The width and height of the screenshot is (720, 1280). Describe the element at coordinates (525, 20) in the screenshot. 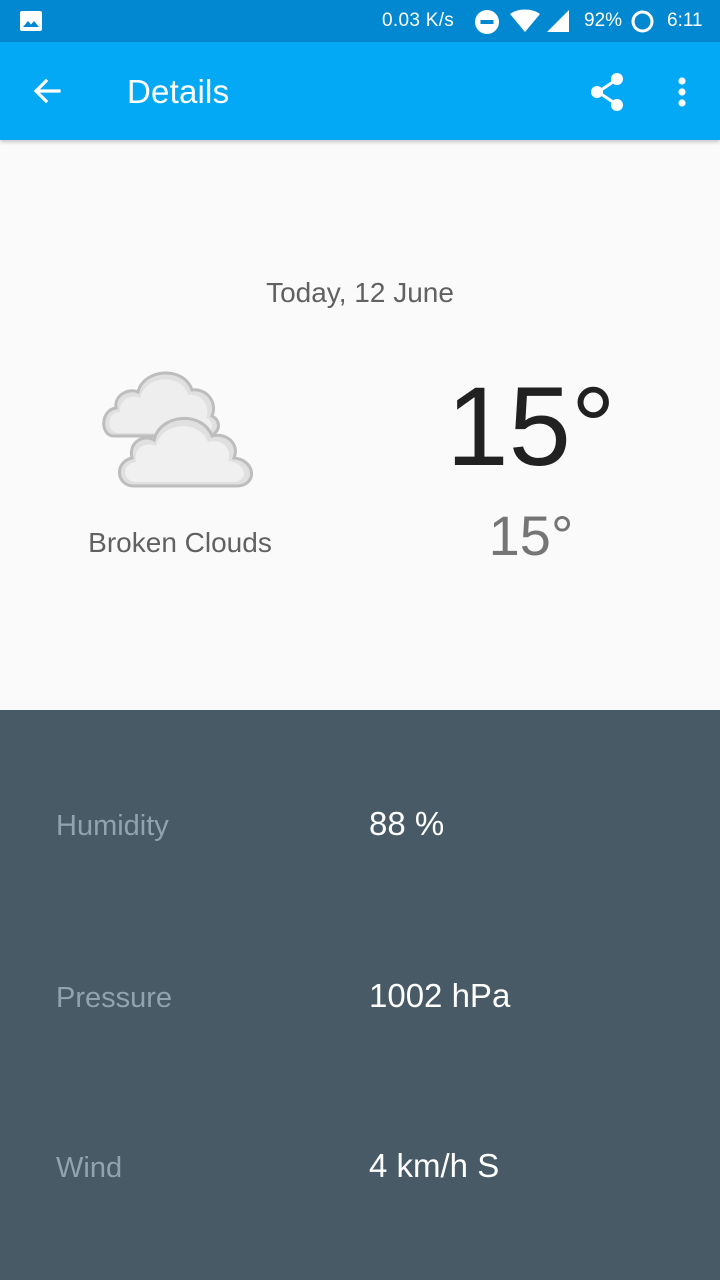

I see `wifi-icon` at that location.